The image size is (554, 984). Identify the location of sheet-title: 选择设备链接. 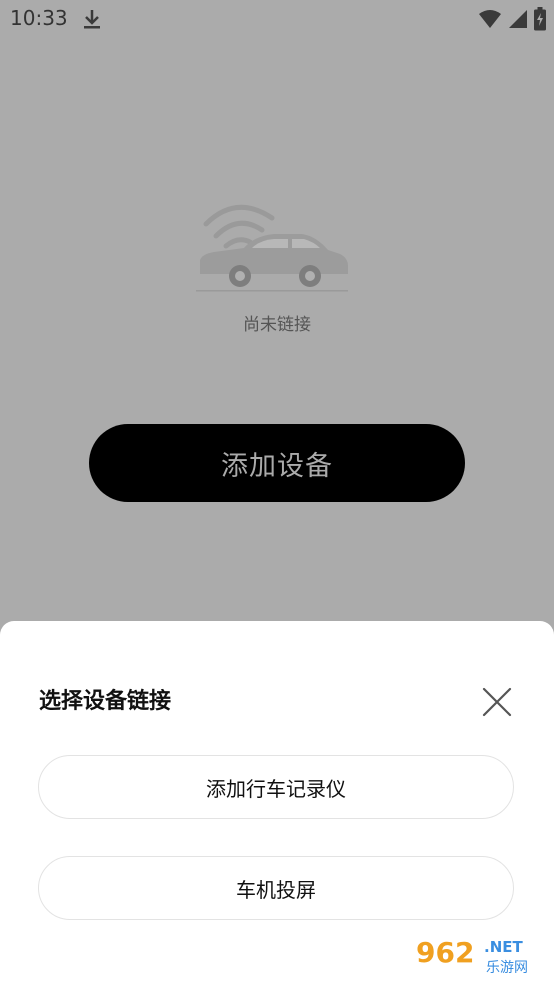
(105, 701).